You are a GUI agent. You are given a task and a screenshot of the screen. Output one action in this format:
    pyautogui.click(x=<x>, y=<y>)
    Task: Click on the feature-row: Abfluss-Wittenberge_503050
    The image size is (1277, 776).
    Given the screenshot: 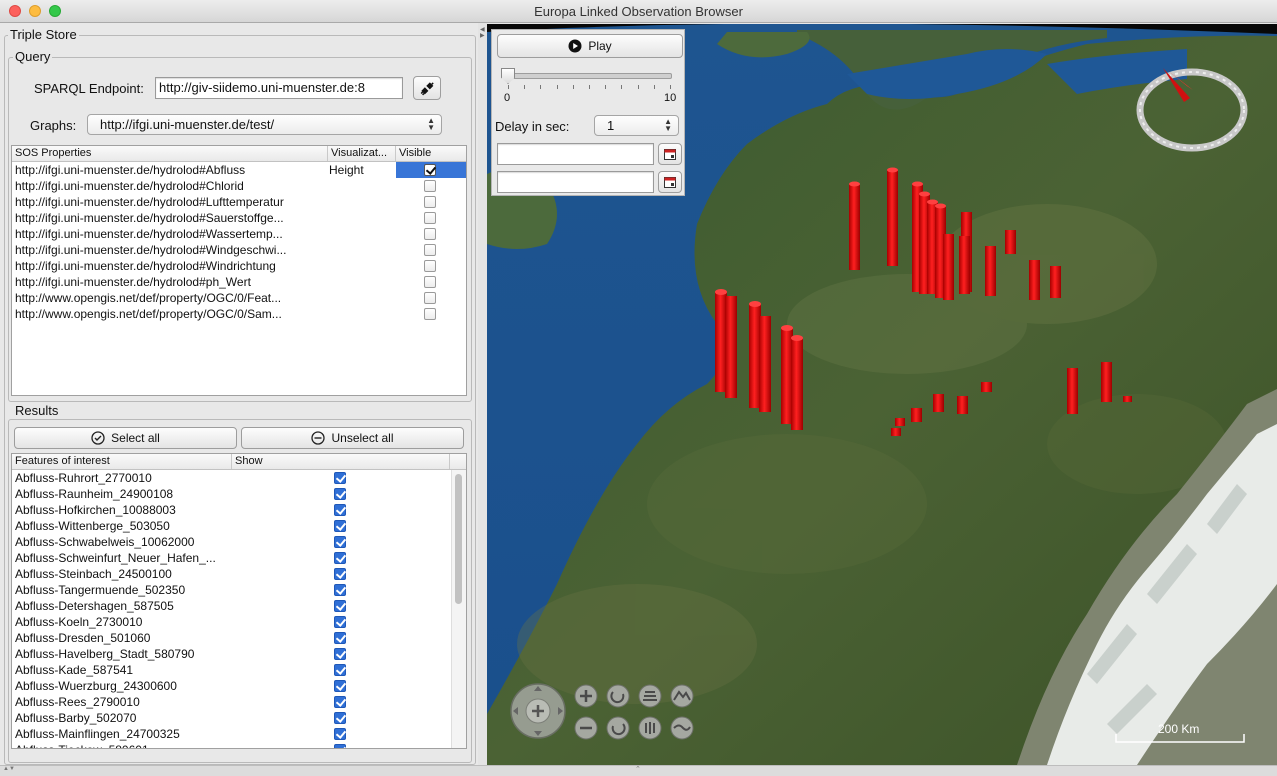 What is the action you would take?
    pyautogui.click(x=231, y=526)
    